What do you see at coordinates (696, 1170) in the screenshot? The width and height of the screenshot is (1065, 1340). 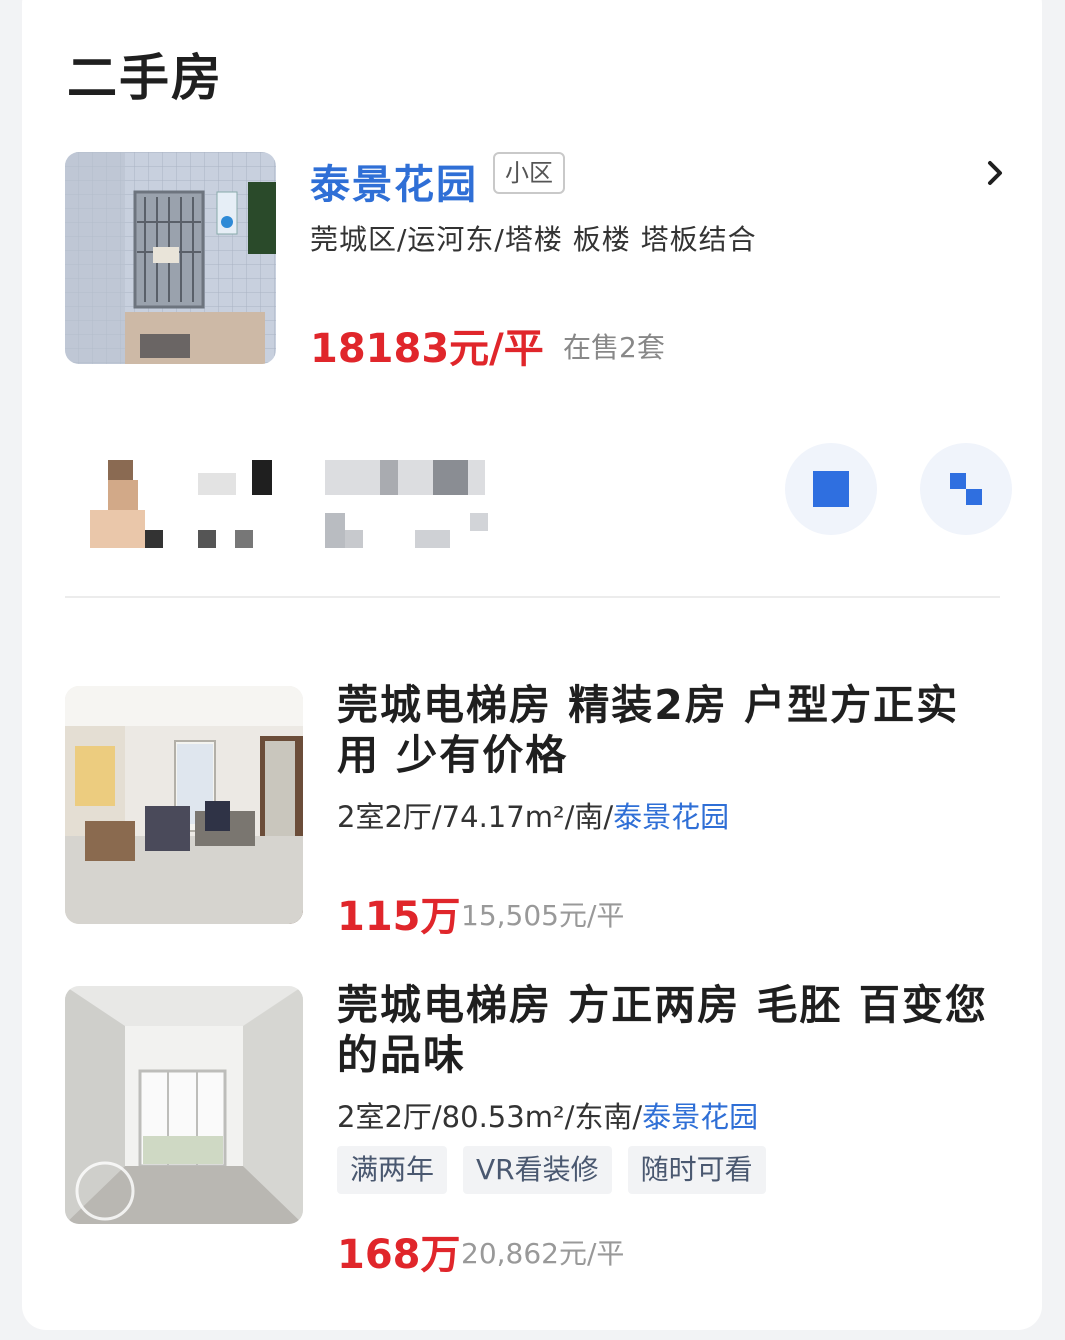 I see `listing-tag: 随时可看` at bounding box center [696, 1170].